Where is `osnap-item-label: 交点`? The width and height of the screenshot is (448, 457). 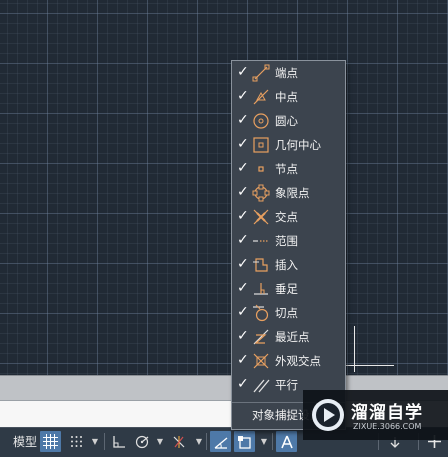
osnap-item-label: 交点 is located at coordinates (286, 217).